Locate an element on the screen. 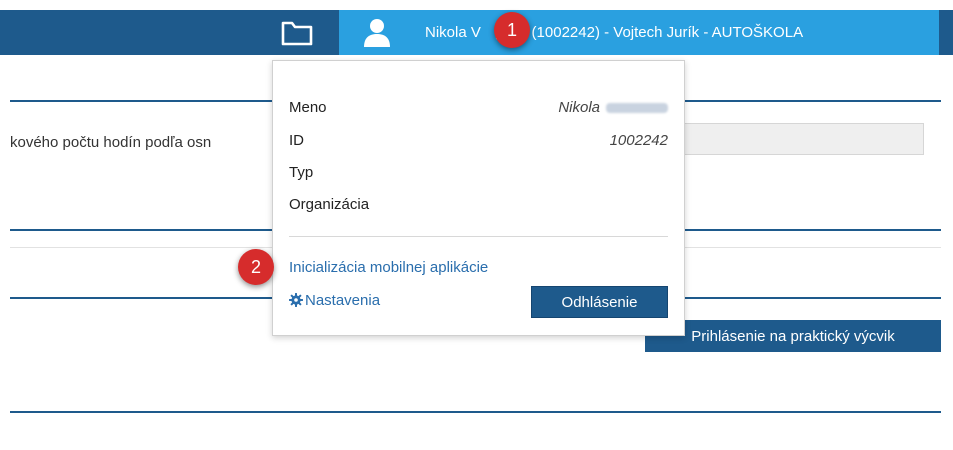 This screenshot has height=450, width=953. logout-button: Odhlásenie is located at coordinates (599, 302).